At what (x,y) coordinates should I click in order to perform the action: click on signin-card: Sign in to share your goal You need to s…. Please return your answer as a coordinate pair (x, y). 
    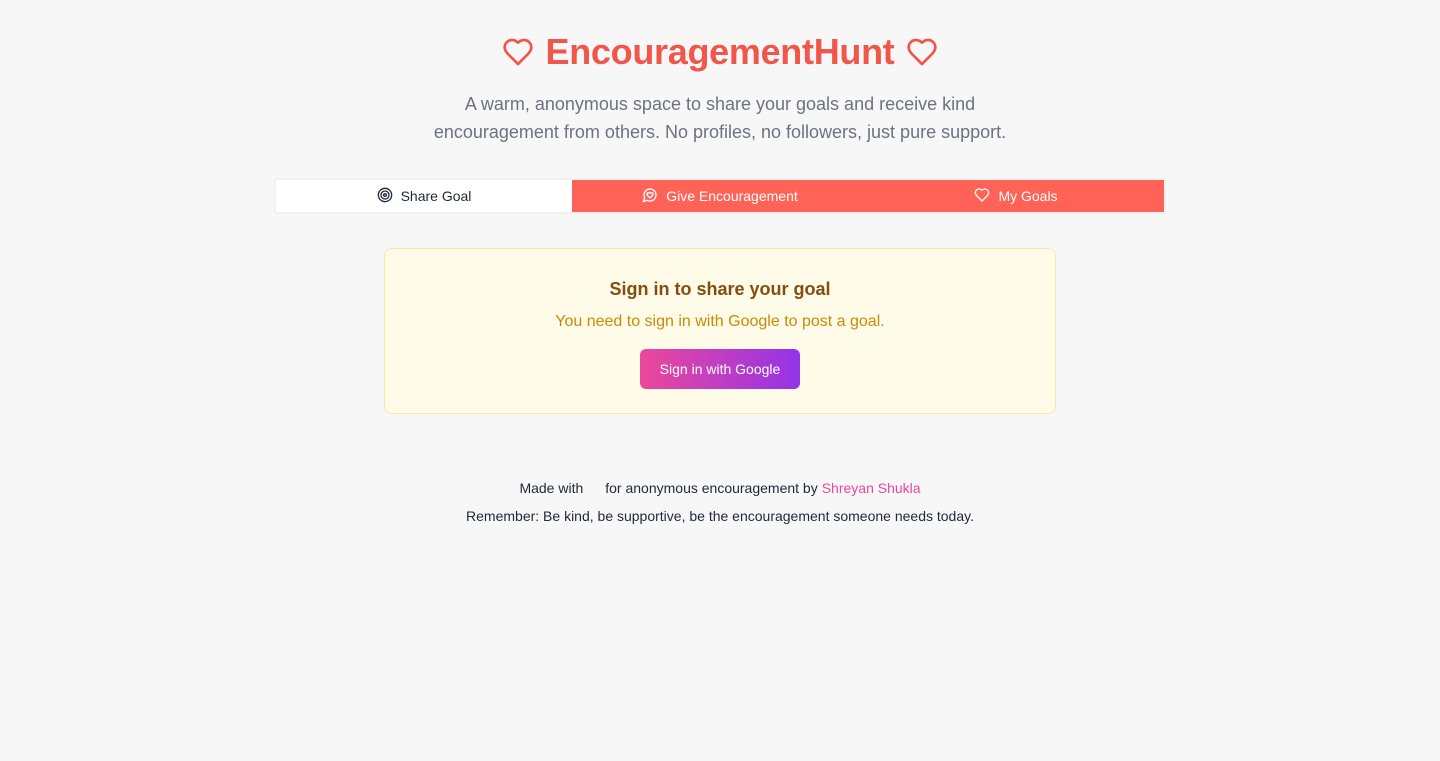
    Looking at the image, I should click on (720, 331).